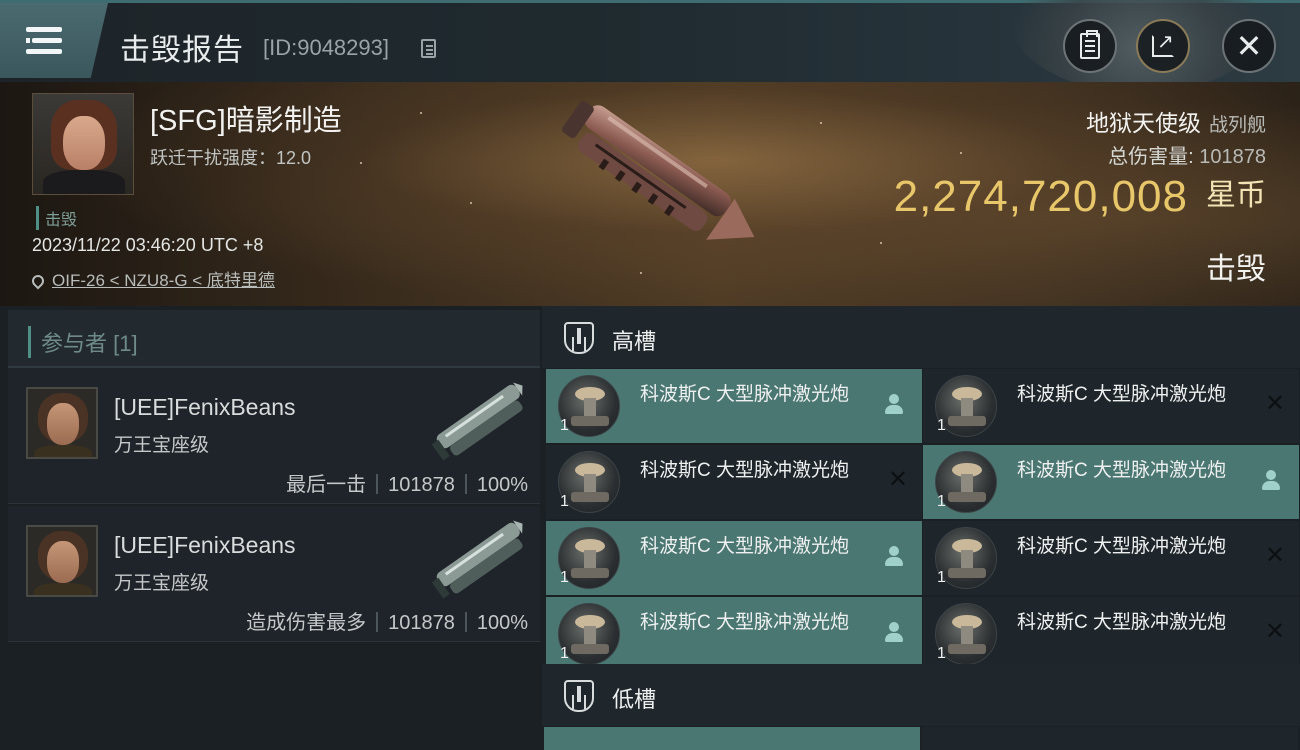 The image size is (1300, 750). I want to click on clipboard-button, so click(1090, 46).